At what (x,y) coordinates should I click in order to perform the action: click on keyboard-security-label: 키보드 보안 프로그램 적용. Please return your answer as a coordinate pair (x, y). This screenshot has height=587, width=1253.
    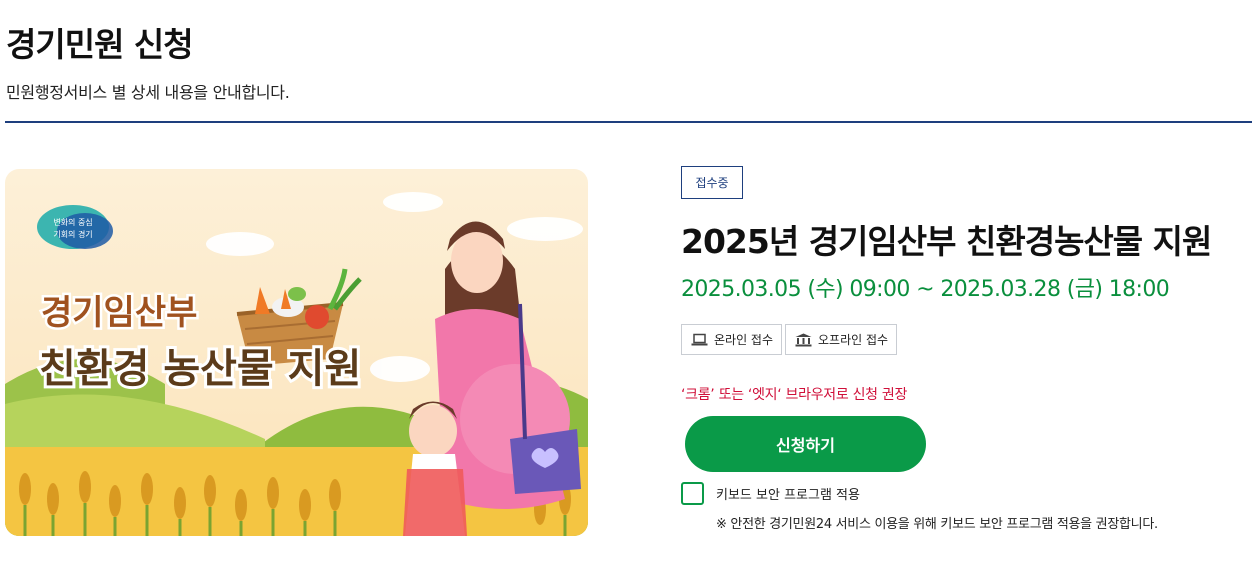
    Looking at the image, I should click on (788, 493).